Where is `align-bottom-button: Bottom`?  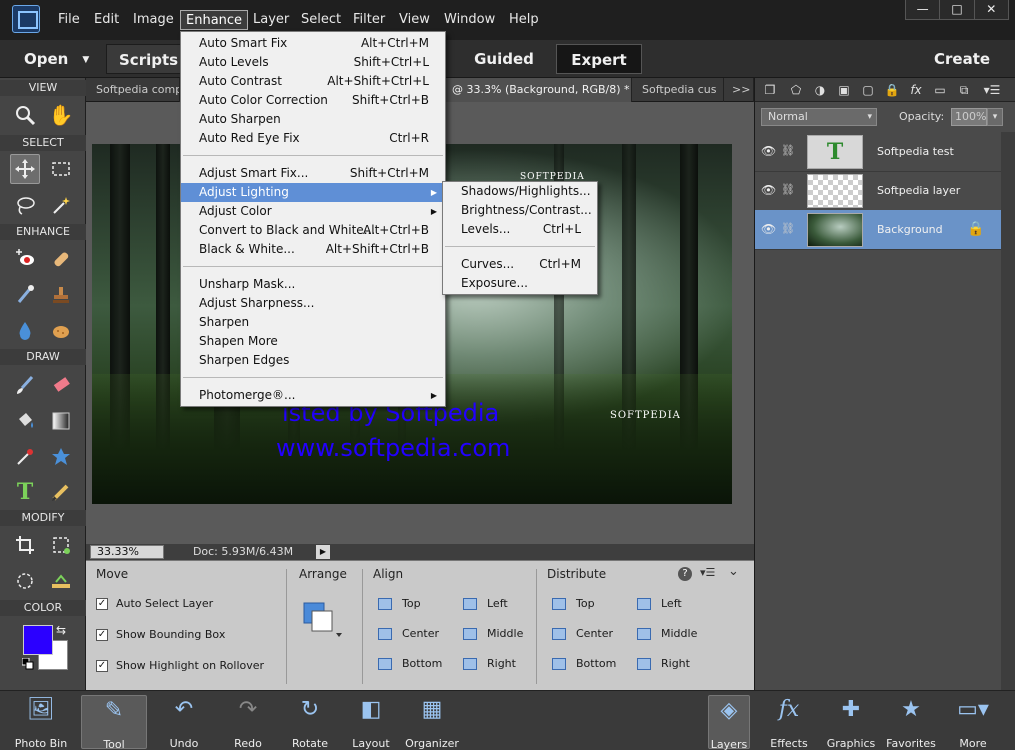 align-bottom-button: Bottom is located at coordinates (409, 663).